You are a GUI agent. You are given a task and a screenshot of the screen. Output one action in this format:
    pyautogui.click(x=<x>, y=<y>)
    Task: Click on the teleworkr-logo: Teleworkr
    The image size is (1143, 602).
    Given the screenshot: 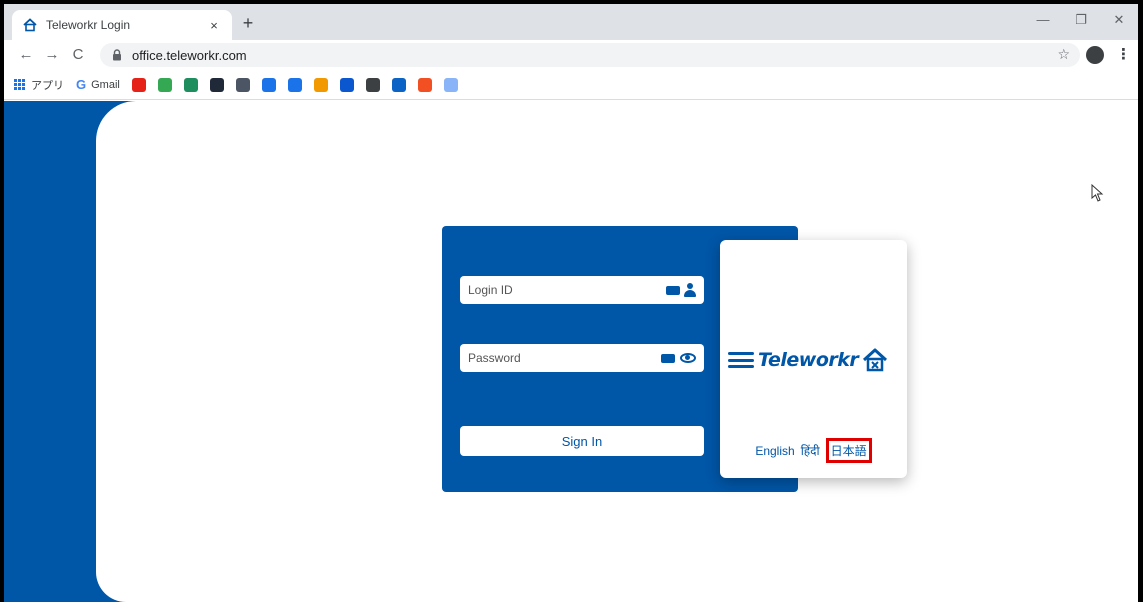 What is the action you would take?
    pyautogui.click(x=813, y=360)
    